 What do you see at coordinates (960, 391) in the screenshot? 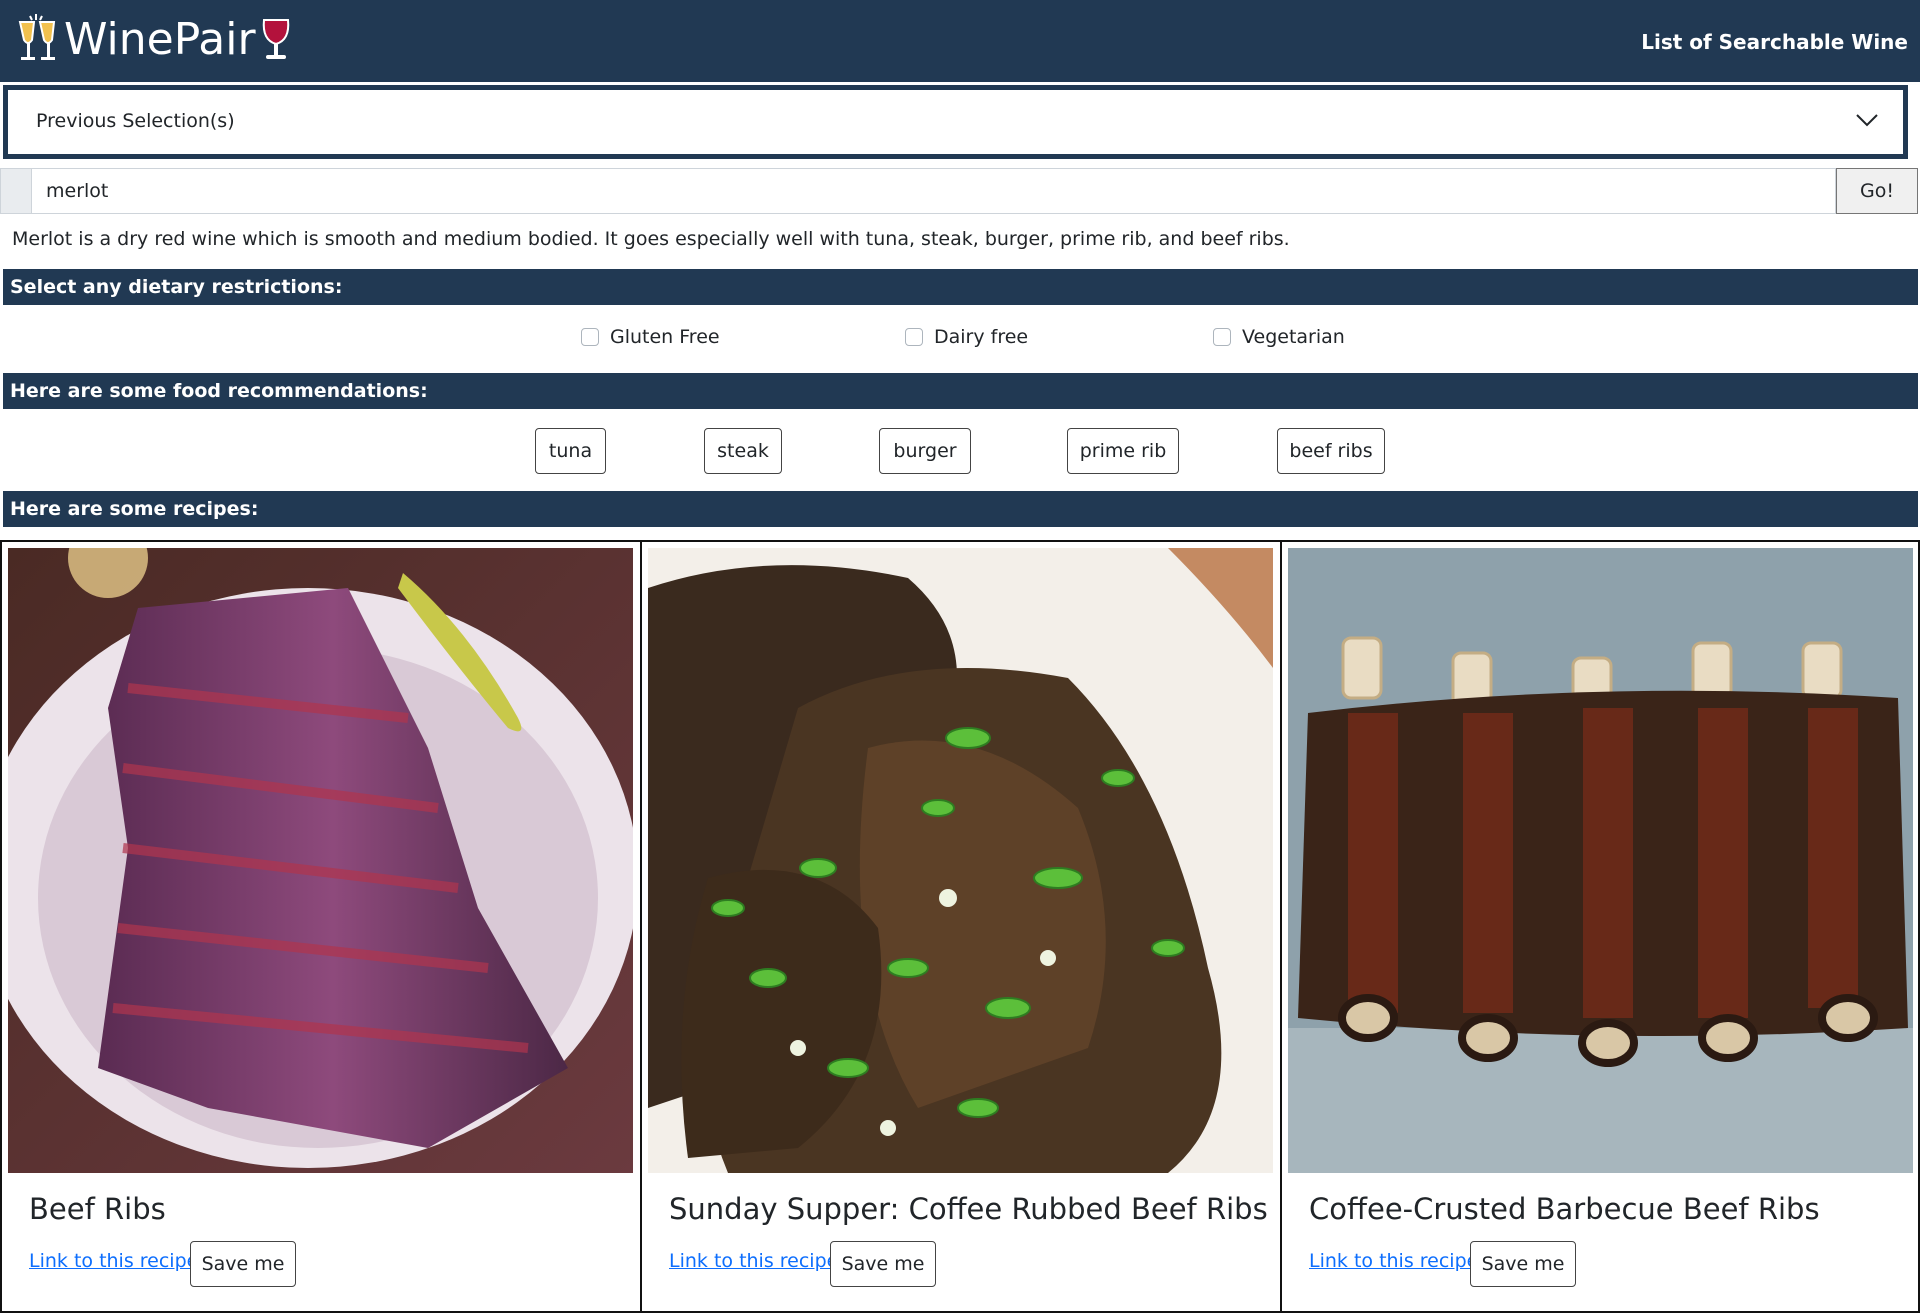
I see `food-recommendations-heading: Here are some food recommendations:` at bounding box center [960, 391].